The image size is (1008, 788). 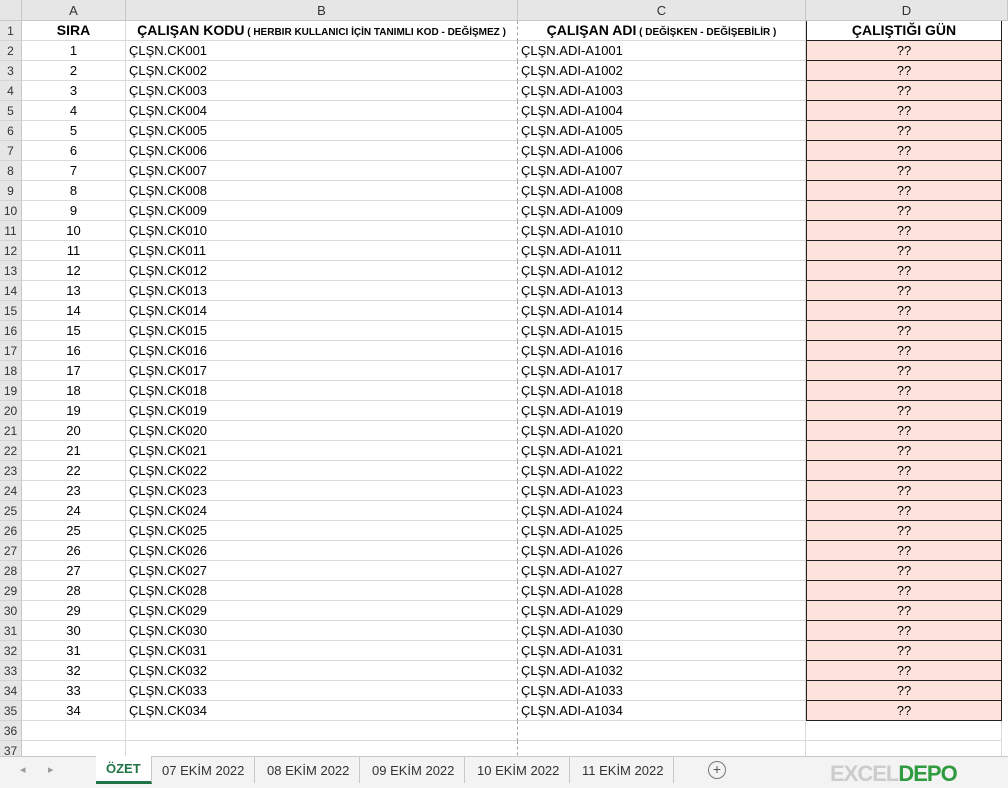 I want to click on header-calistigi-gun: ÇALIŞTIĞI GÜN, so click(x=904, y=31).